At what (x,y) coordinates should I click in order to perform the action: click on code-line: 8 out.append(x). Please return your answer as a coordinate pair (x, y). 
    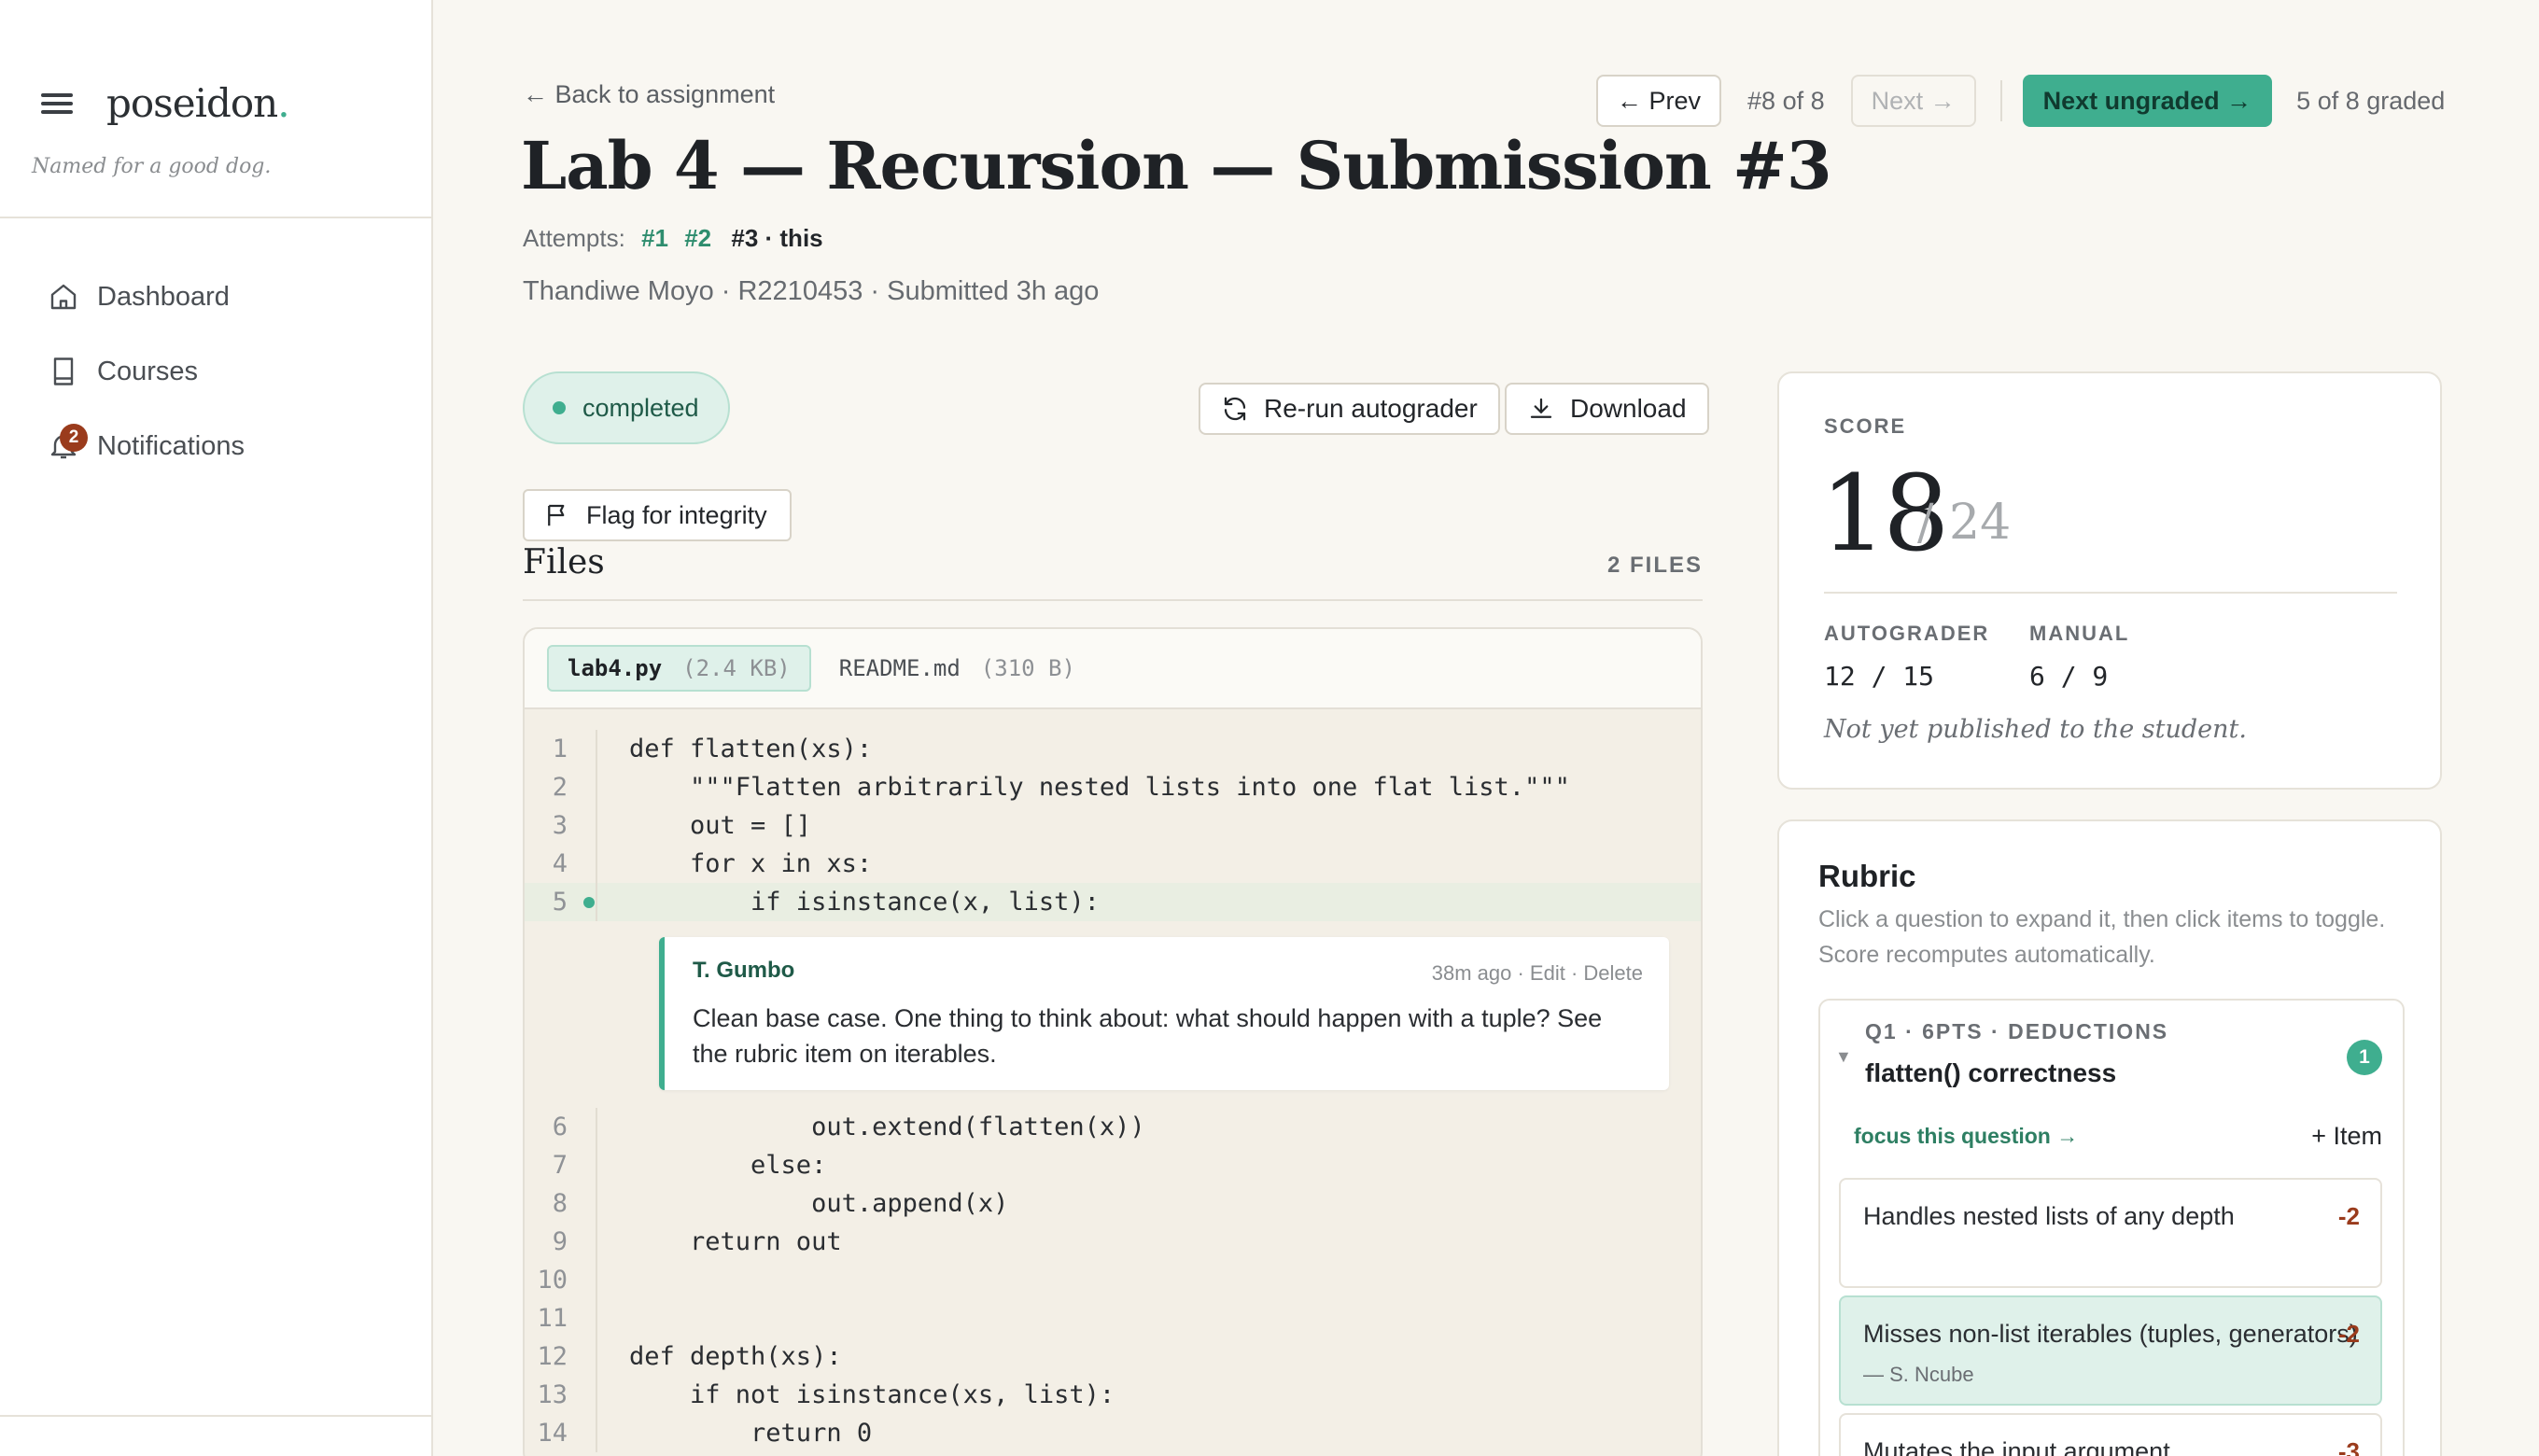
    Looking at the image, I should click on (1113, 1203).